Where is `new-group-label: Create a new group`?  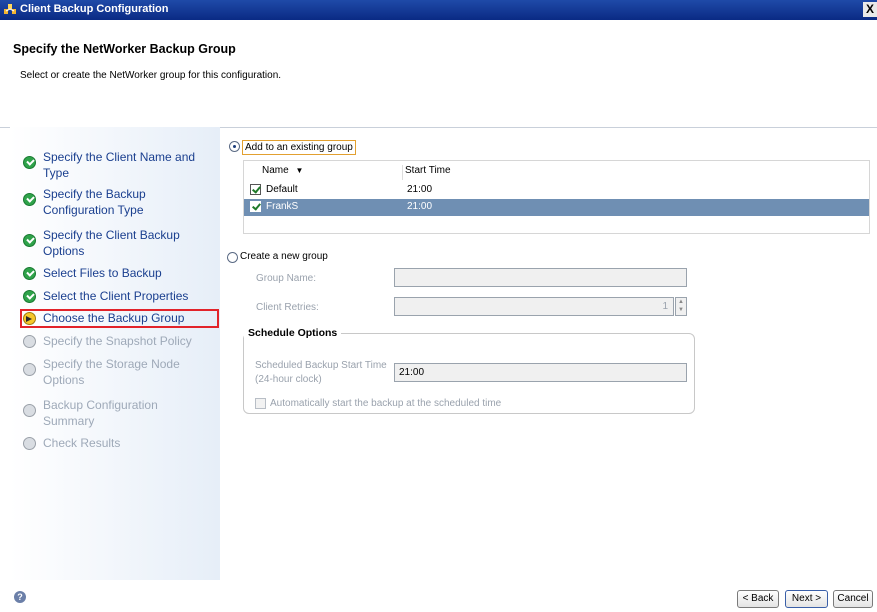
new-group-label: Create a new group is located at coordinates (284, 256).